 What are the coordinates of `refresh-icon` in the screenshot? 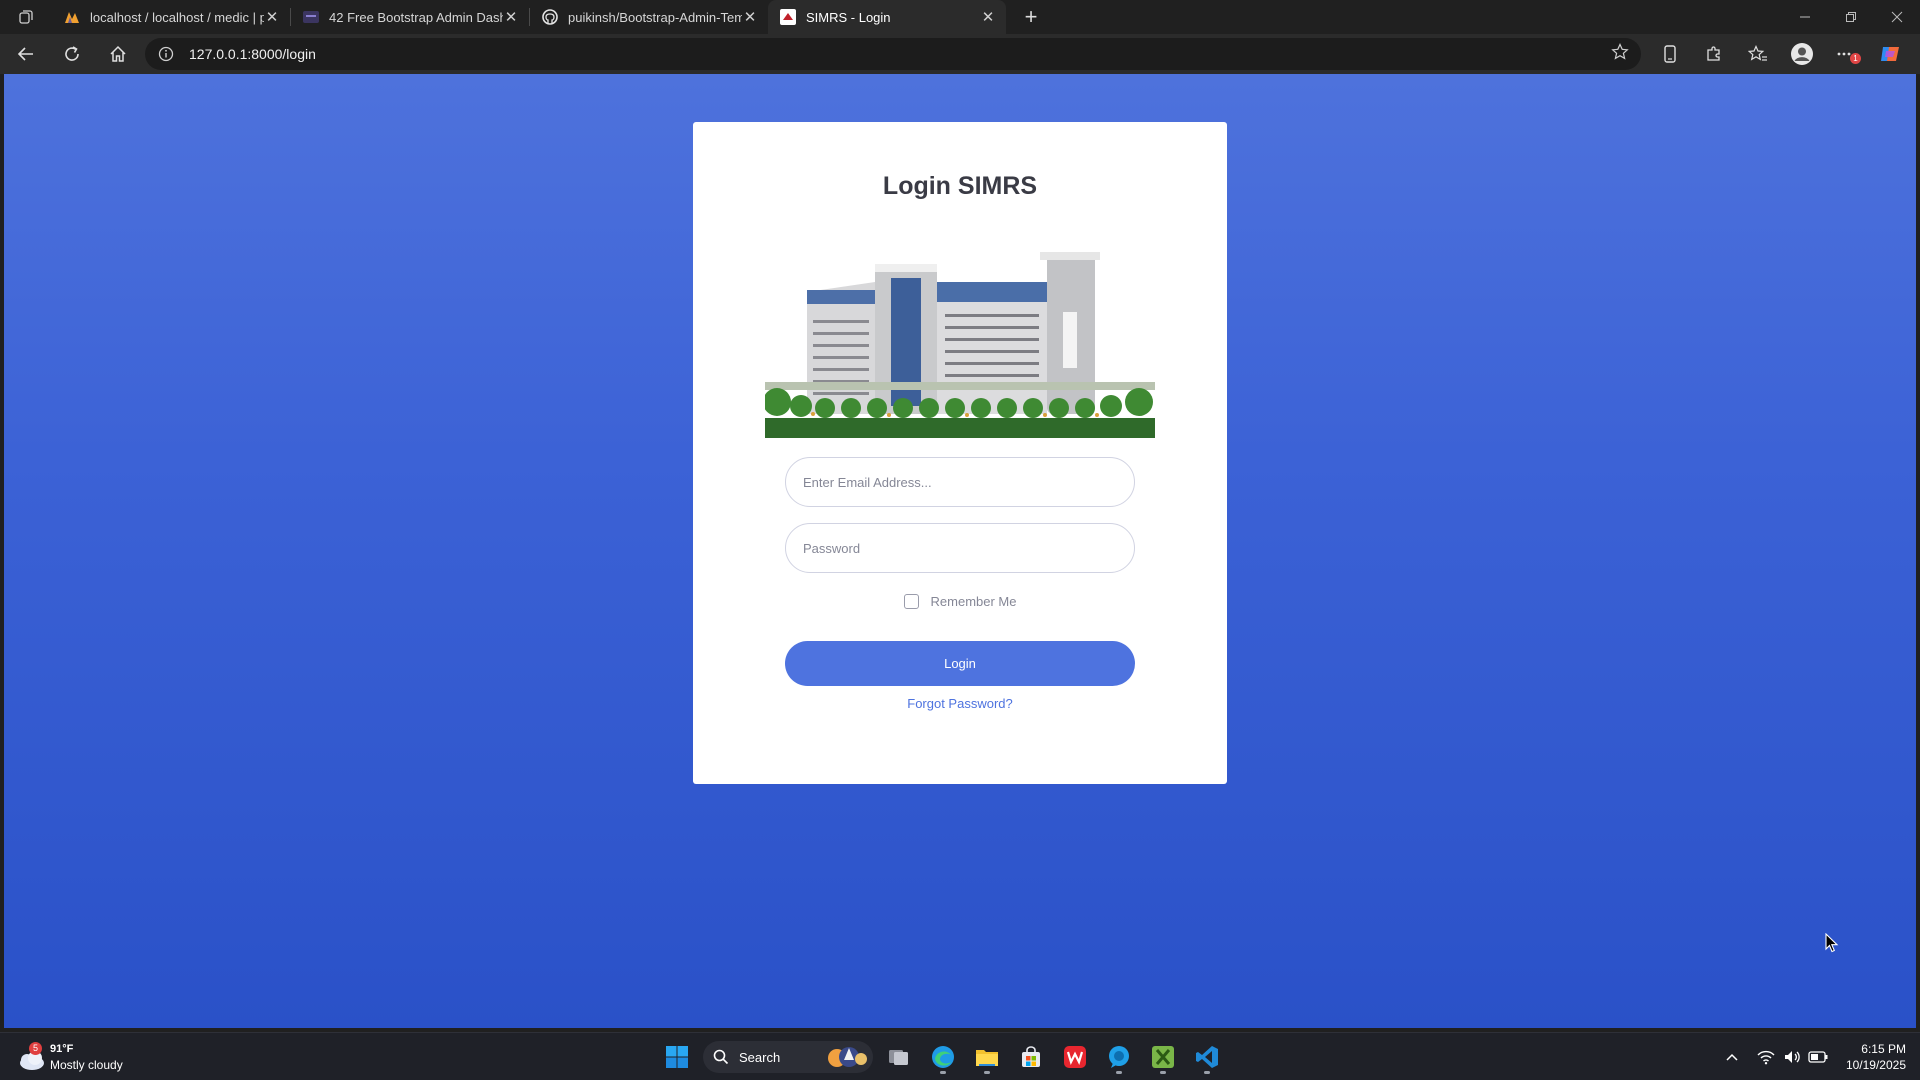 It's located at (72, 53).